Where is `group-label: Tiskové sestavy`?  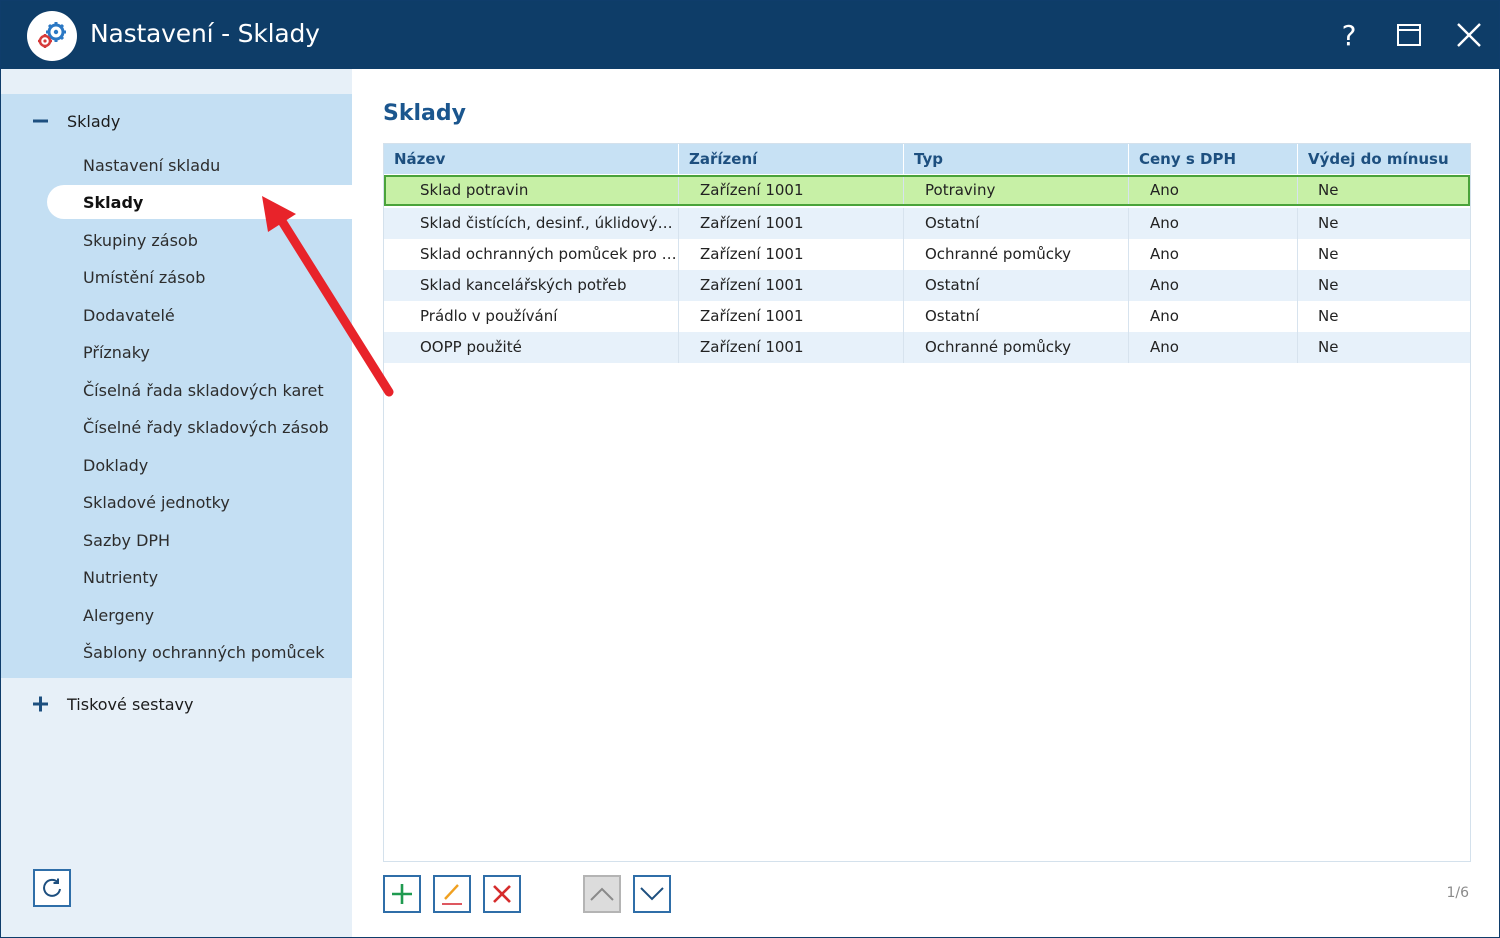
group-label: Tiskové sestavy is located at coordinates (130, 704).